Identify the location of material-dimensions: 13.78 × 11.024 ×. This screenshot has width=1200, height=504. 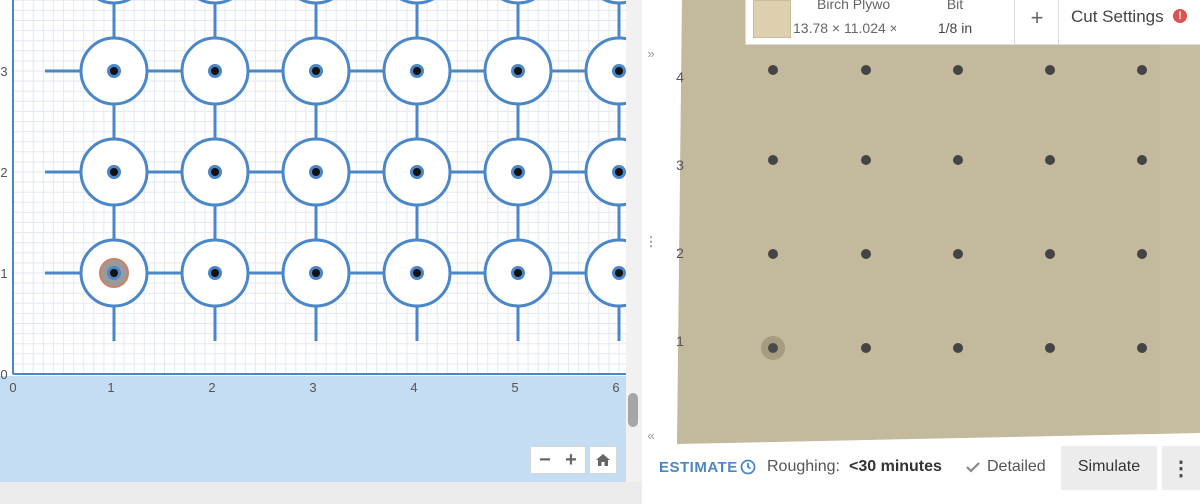
(845, 28).